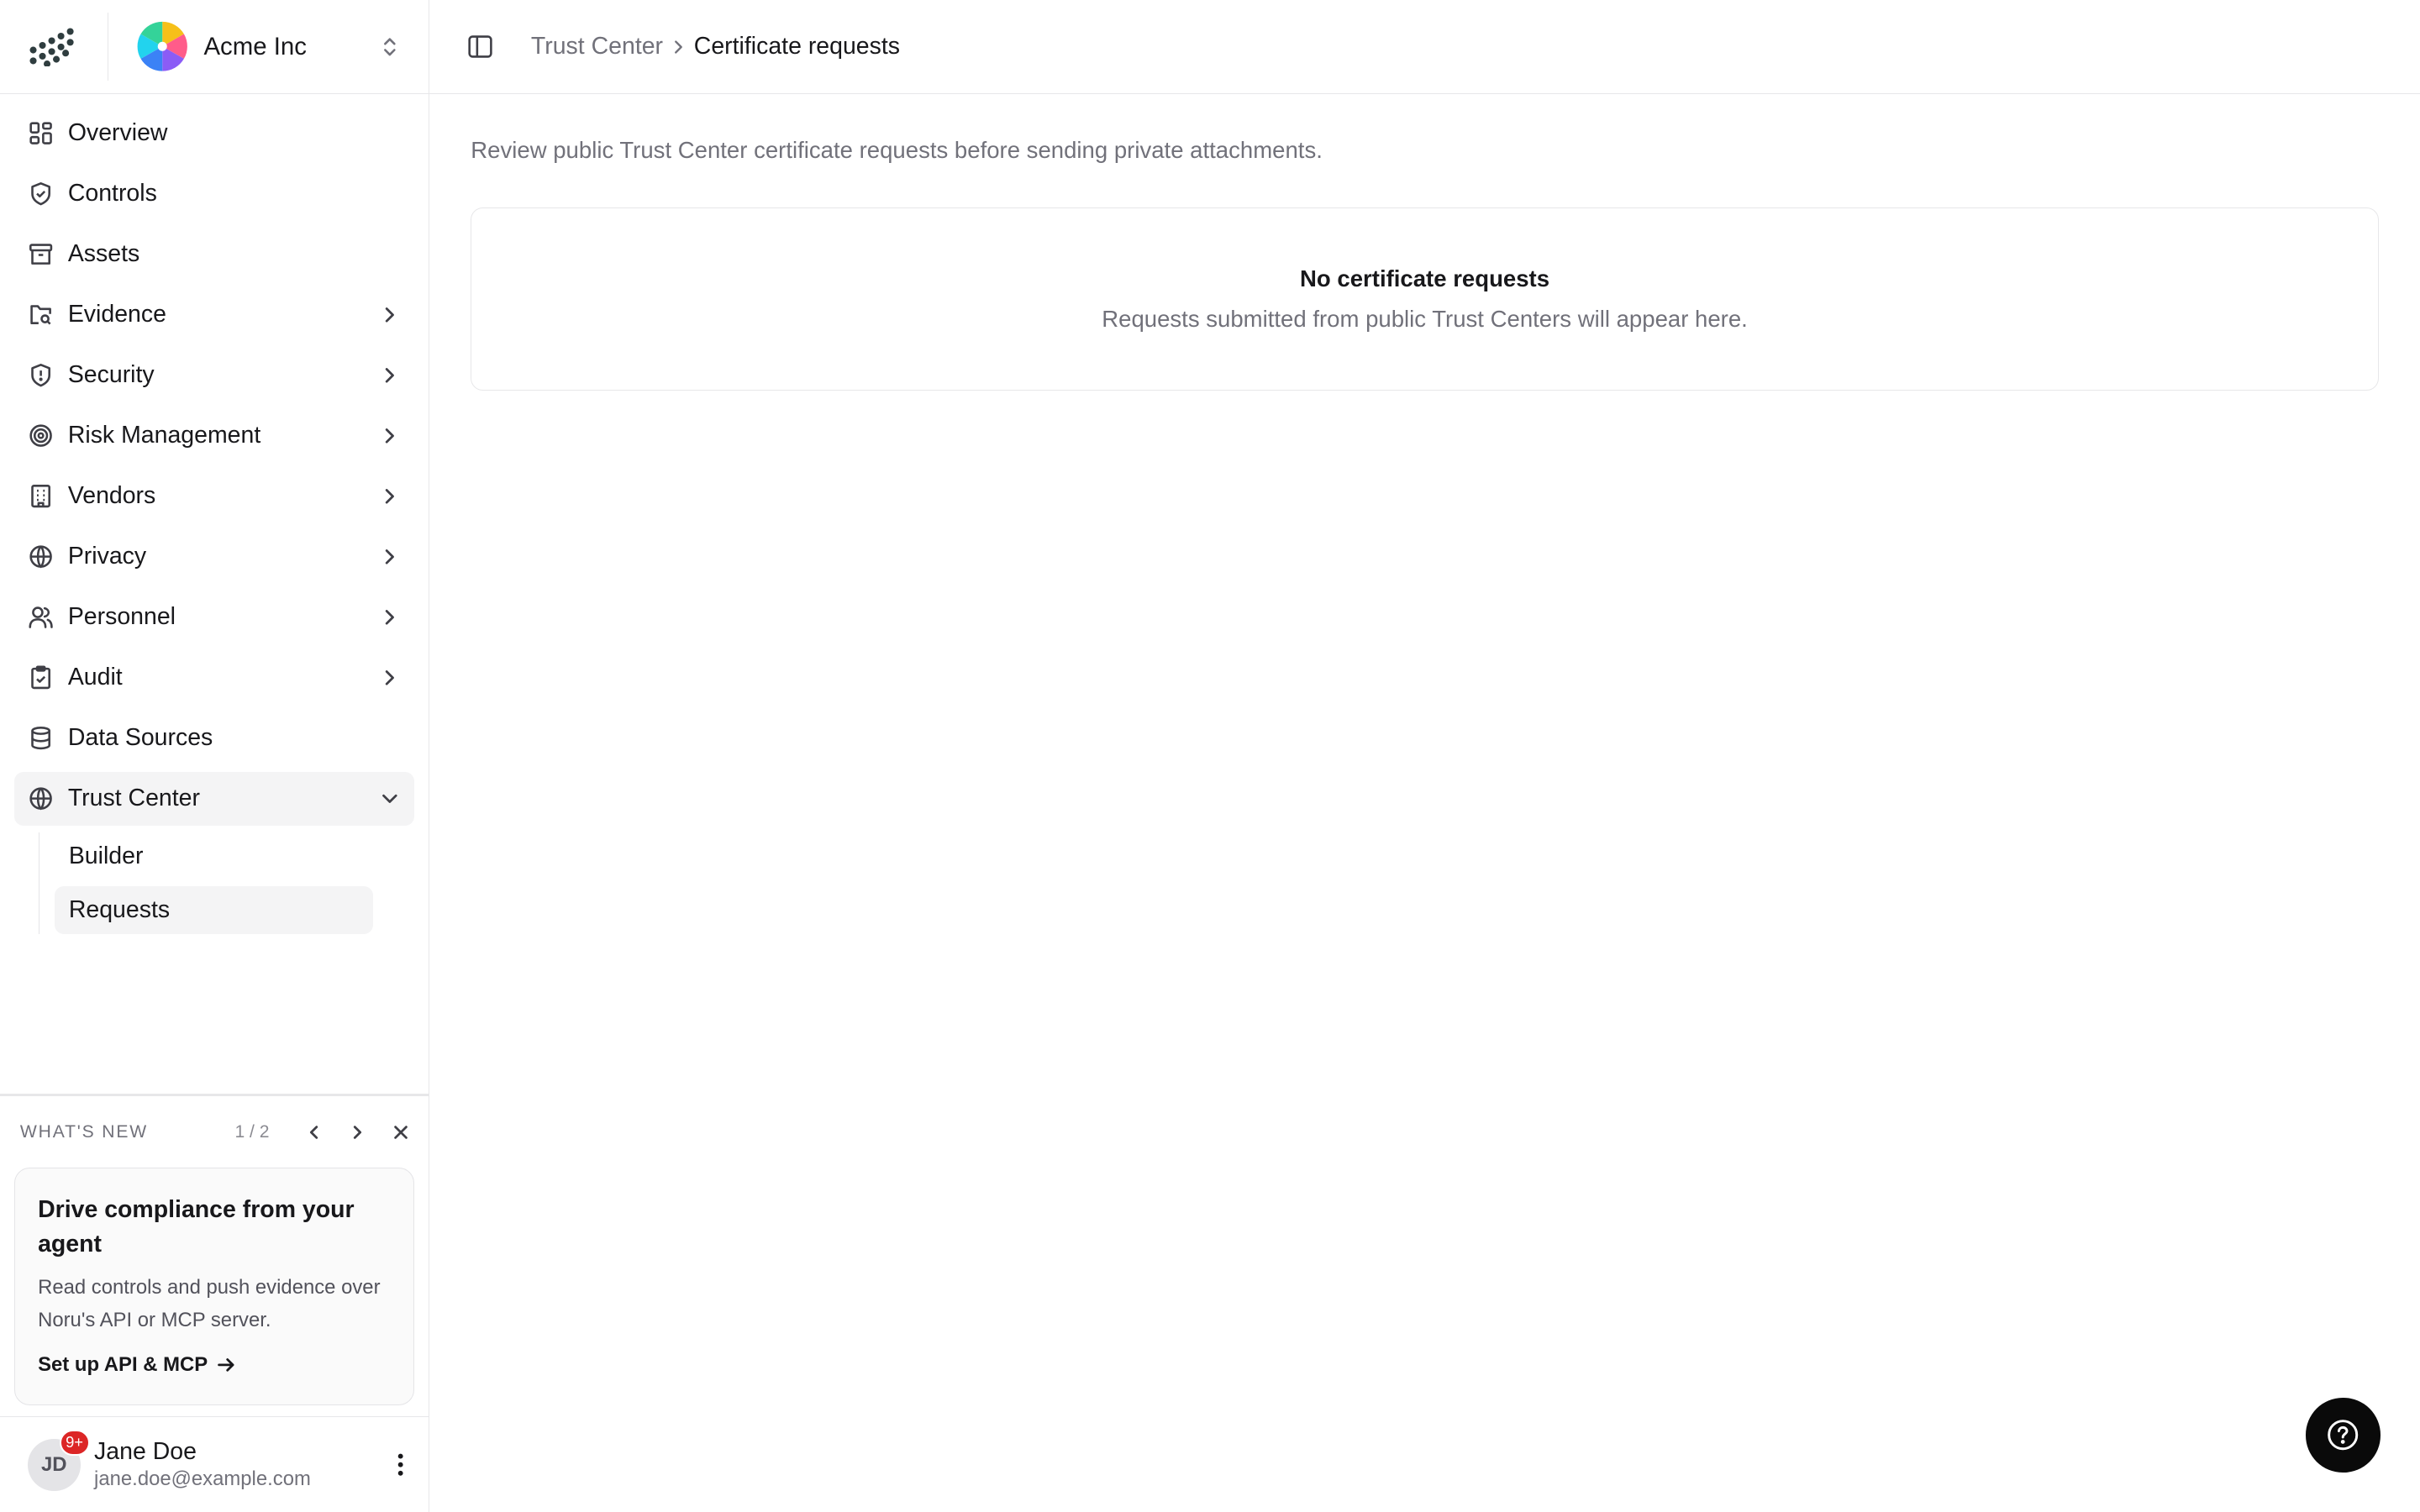 This screenshot has height=1512, width=2420. What do you see at coordinates (214, 738) in the screenshot?
I see `sidebar-item-data-sources: Data Sources` at bounding box center [214, 738].